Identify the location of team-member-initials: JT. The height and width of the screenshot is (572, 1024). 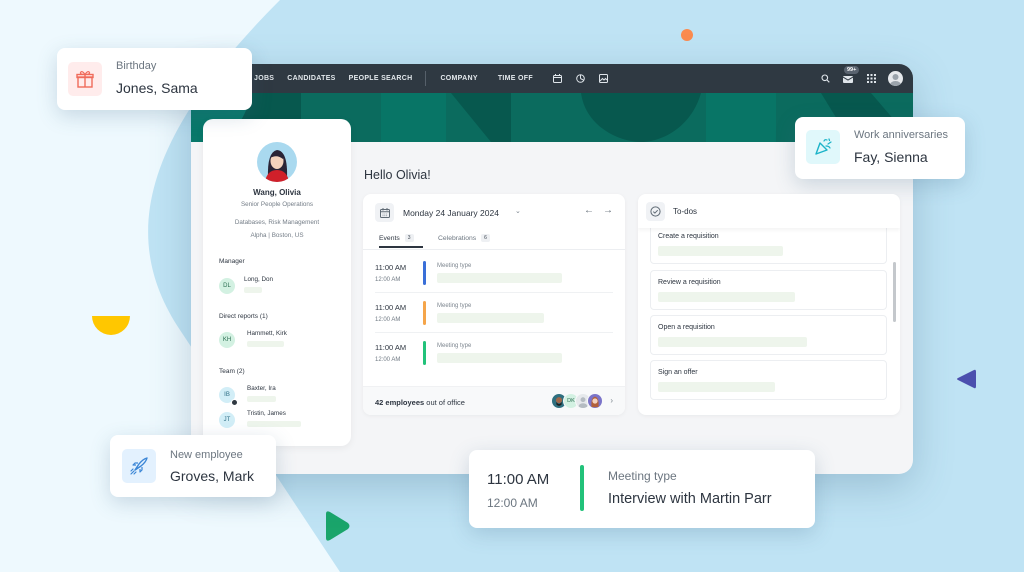
(227, 420).